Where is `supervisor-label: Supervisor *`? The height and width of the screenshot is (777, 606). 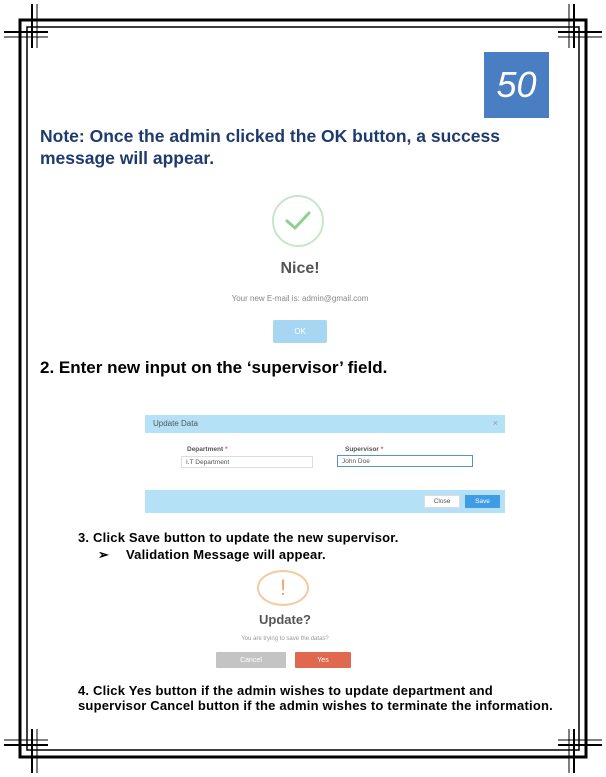 supervisor-label: Supervisor * is located at coordinates (364, 449).